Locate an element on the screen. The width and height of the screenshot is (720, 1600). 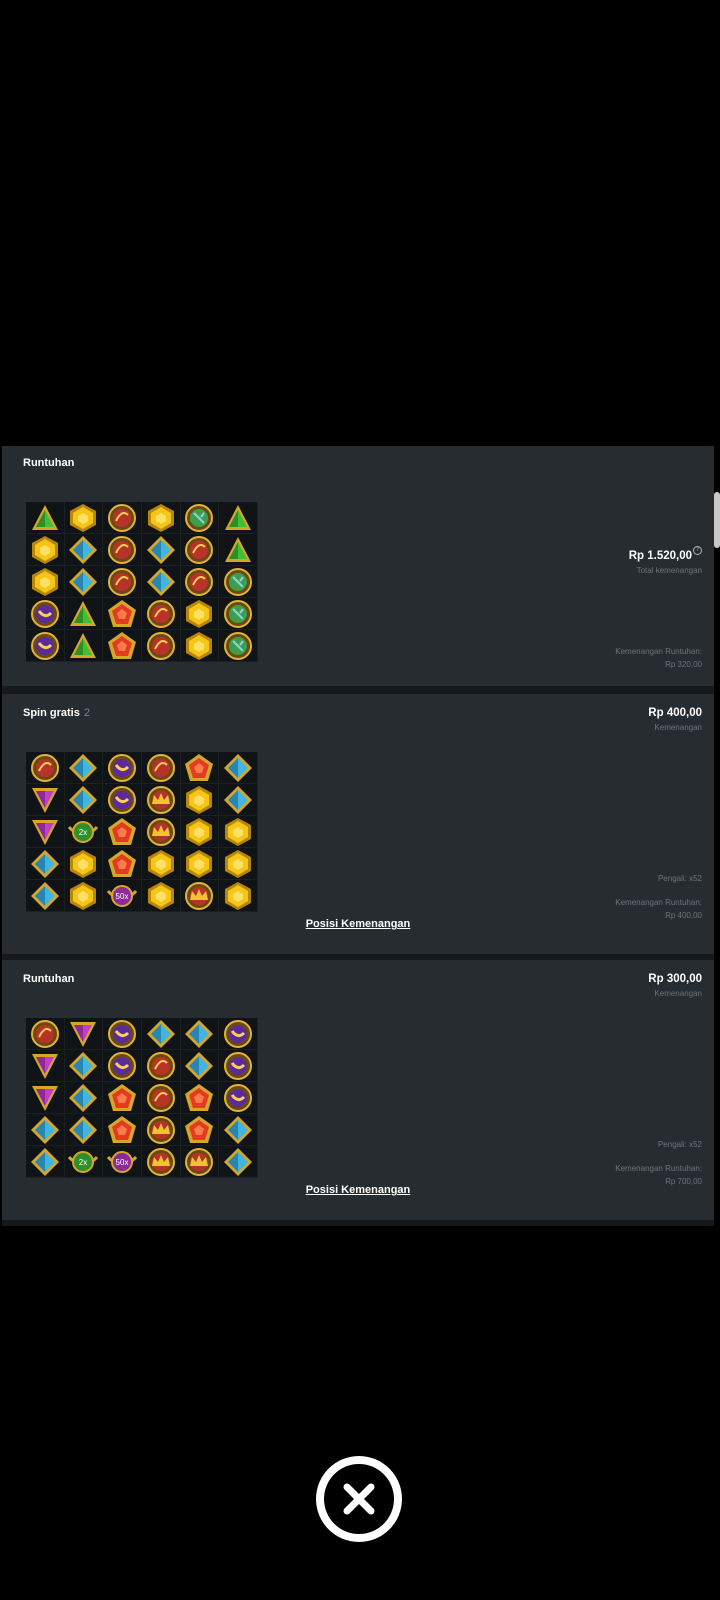
card-title: Spin gratis 2 is located at coordinates (56, 713).